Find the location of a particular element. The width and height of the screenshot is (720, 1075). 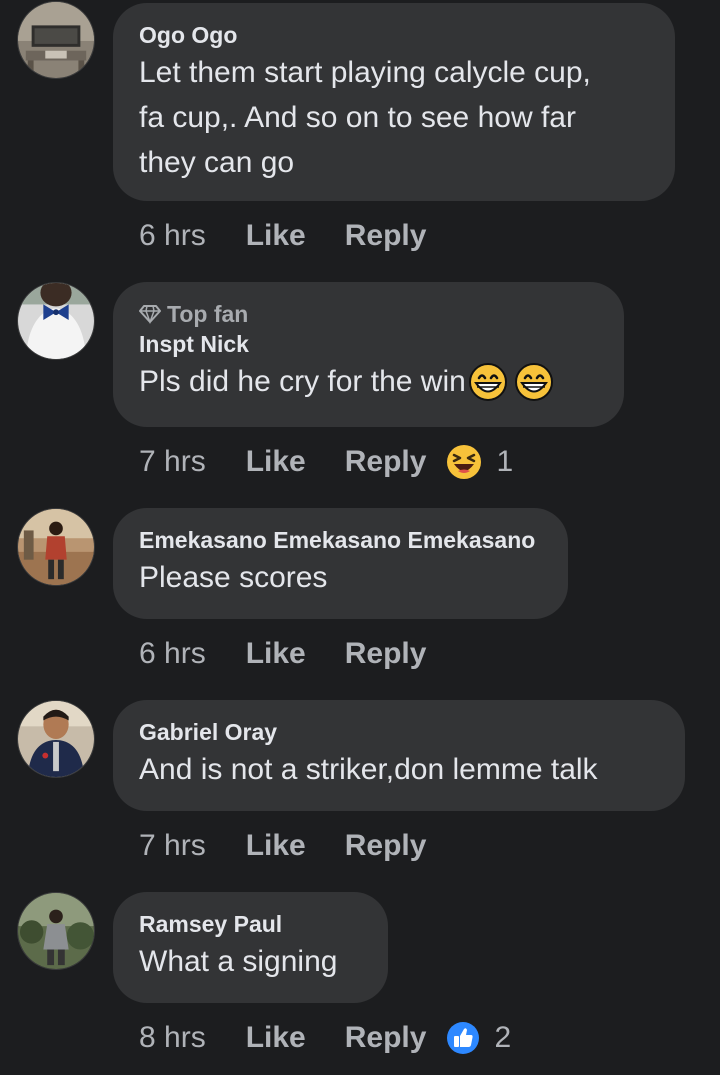

comment-text: What a signing is located at coordinates (238, 961).